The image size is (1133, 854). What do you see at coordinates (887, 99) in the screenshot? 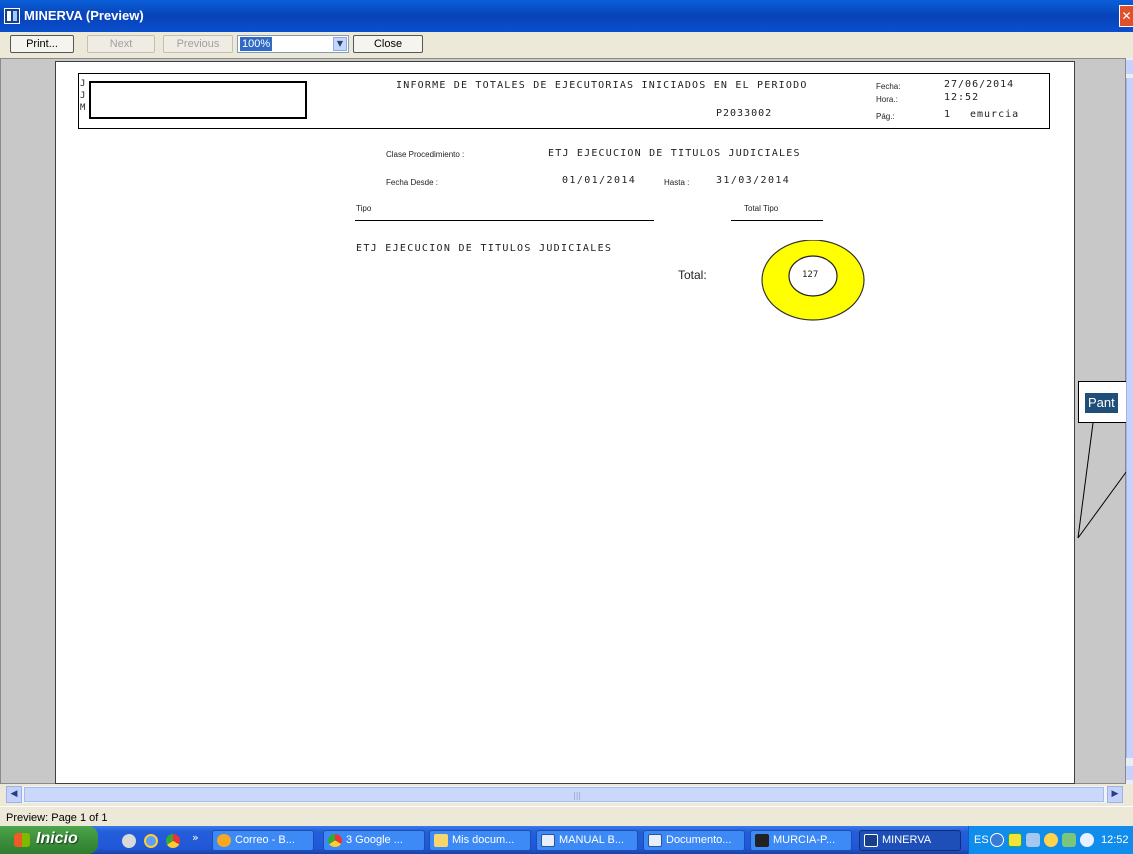
I see `hora-label: Hora.:` at bounding box center [887, 99].